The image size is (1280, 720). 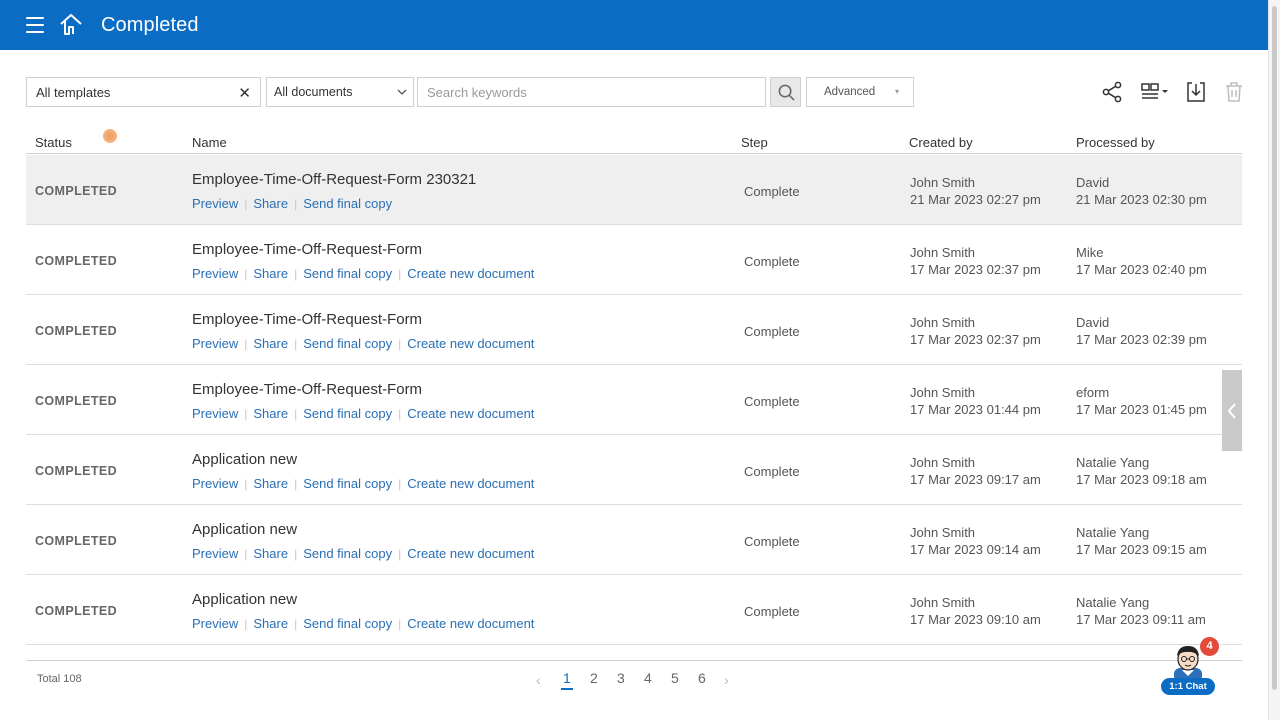 I want to click on page-3: 3, so click(x=621, y=678).